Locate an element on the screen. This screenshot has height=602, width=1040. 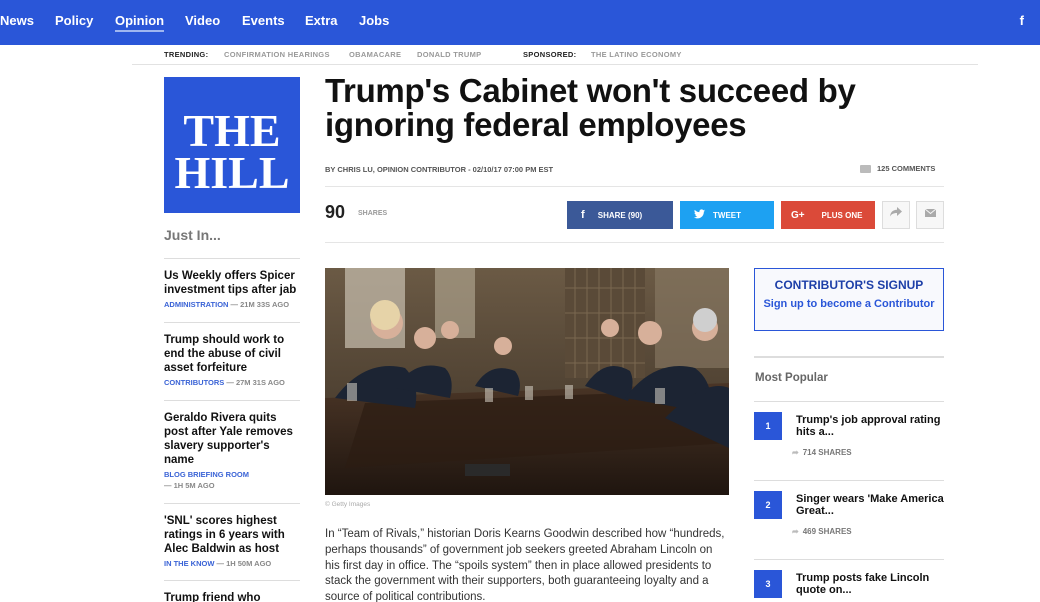
trending-link: CONFIRMATION HEARINGS is located at coordinates (277, 54).